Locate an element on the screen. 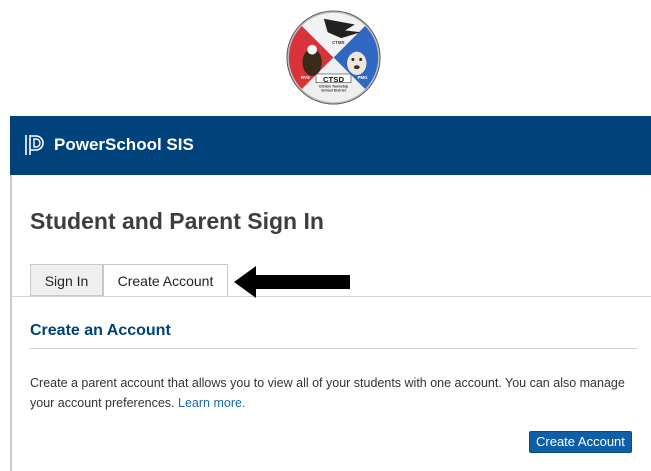 The width and height of the screenshot is (651, 471). learn-more-link: Learn more. is located at coordinates (211, 403).